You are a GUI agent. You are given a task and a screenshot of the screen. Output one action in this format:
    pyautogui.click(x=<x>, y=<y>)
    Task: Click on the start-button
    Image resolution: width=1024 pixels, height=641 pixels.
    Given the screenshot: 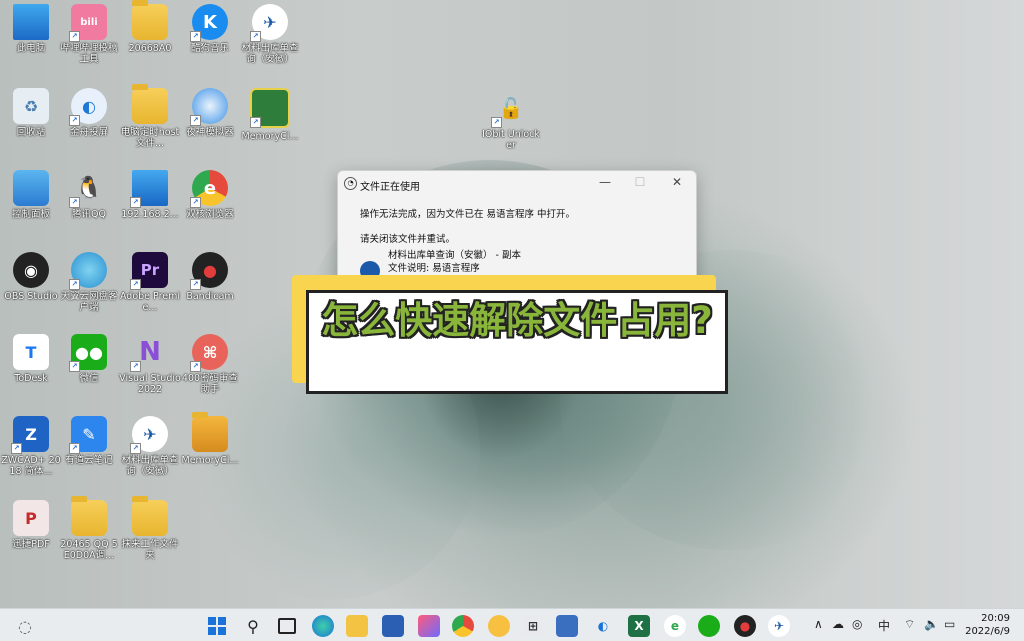 What is the action you would take?
    pyautogui.click(x=217, y=626)
    